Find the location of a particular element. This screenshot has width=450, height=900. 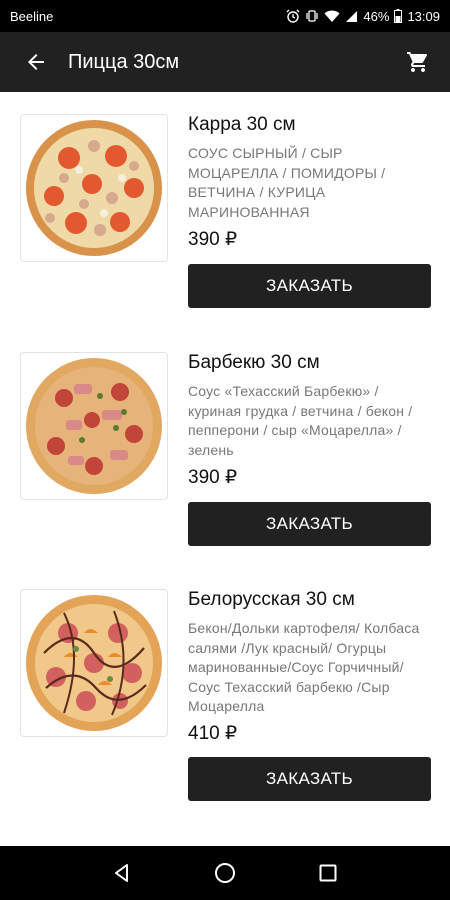

page-title: Пицца 30см is located at coordinates (124, 61).